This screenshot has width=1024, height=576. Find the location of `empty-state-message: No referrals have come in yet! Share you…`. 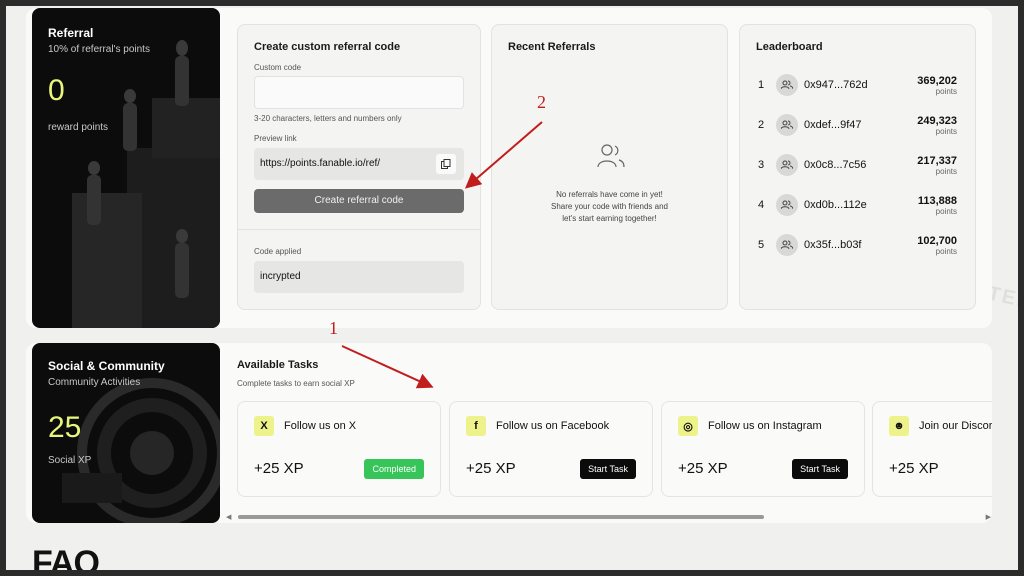

empty-state-message: No referrals have come in yet! Share you… is located at coordinates (609, 206).